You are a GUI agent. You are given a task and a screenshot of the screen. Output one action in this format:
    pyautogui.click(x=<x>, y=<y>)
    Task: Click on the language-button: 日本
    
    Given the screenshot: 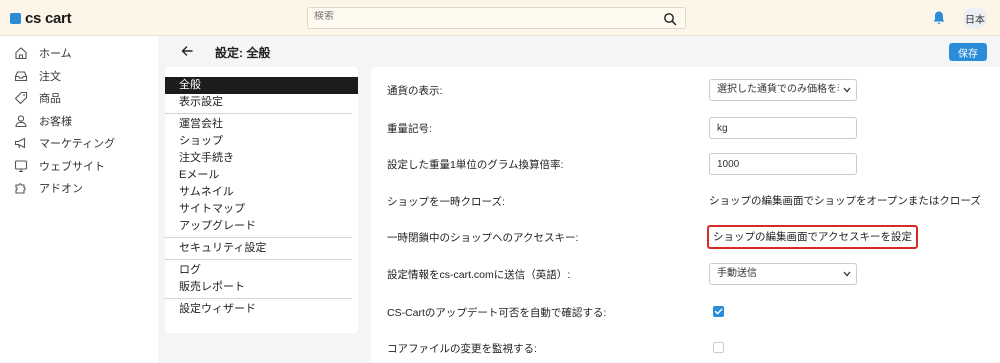 What is the action you would take?
    pyautogui.click(x=975, y=18)
    